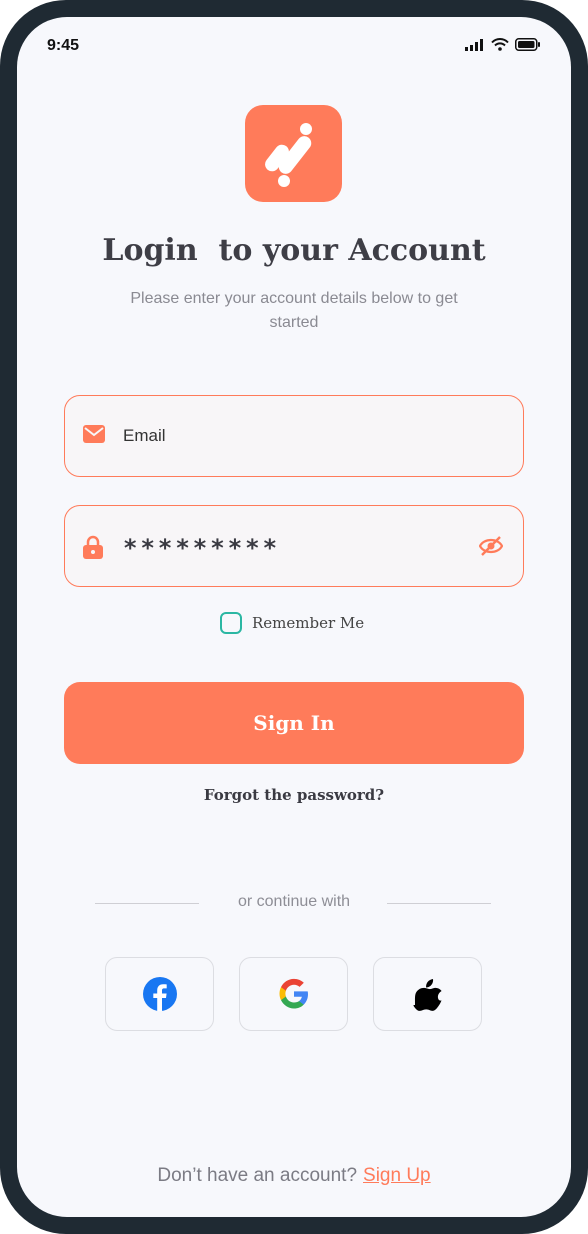 Image resolution: width=588 pixels, height=1234 pixels. I want to click on remember-checkbox, so click(231, 623).